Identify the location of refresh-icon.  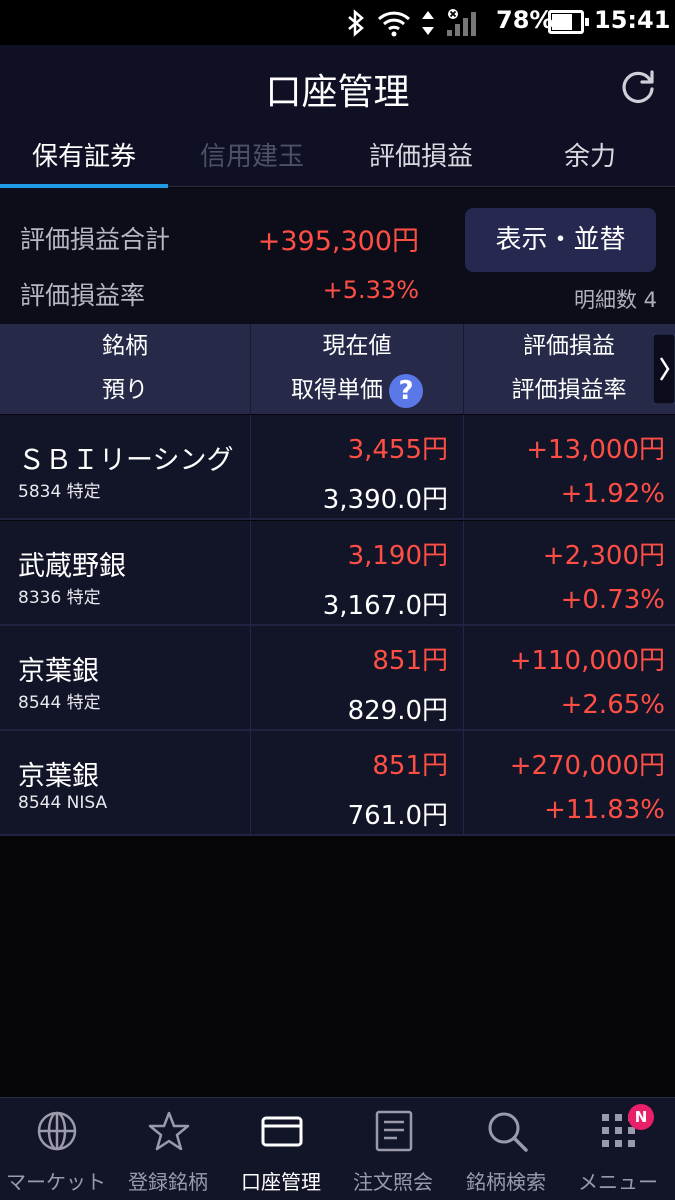
(638, 87).